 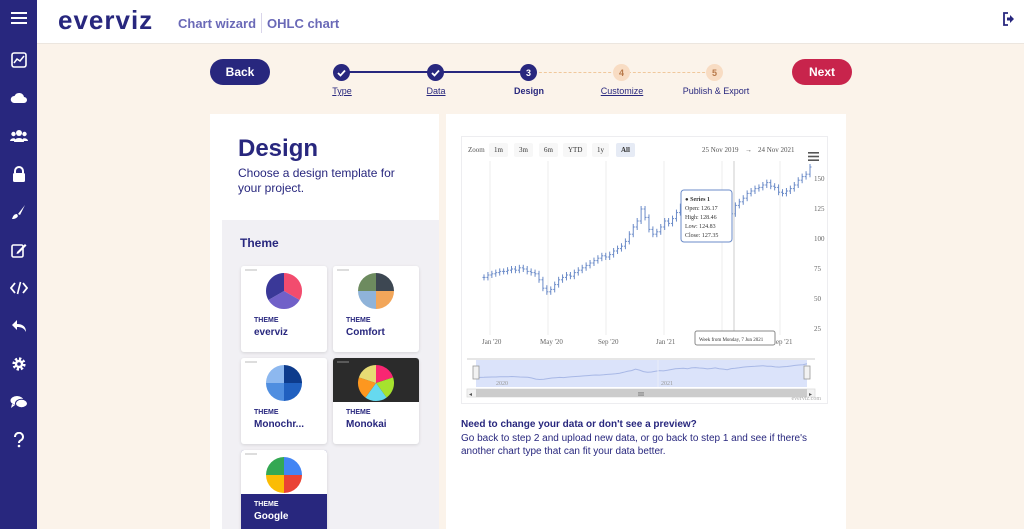 I want to click on theme-card-everviz: THEME everviz, so click(x=284, y=309).